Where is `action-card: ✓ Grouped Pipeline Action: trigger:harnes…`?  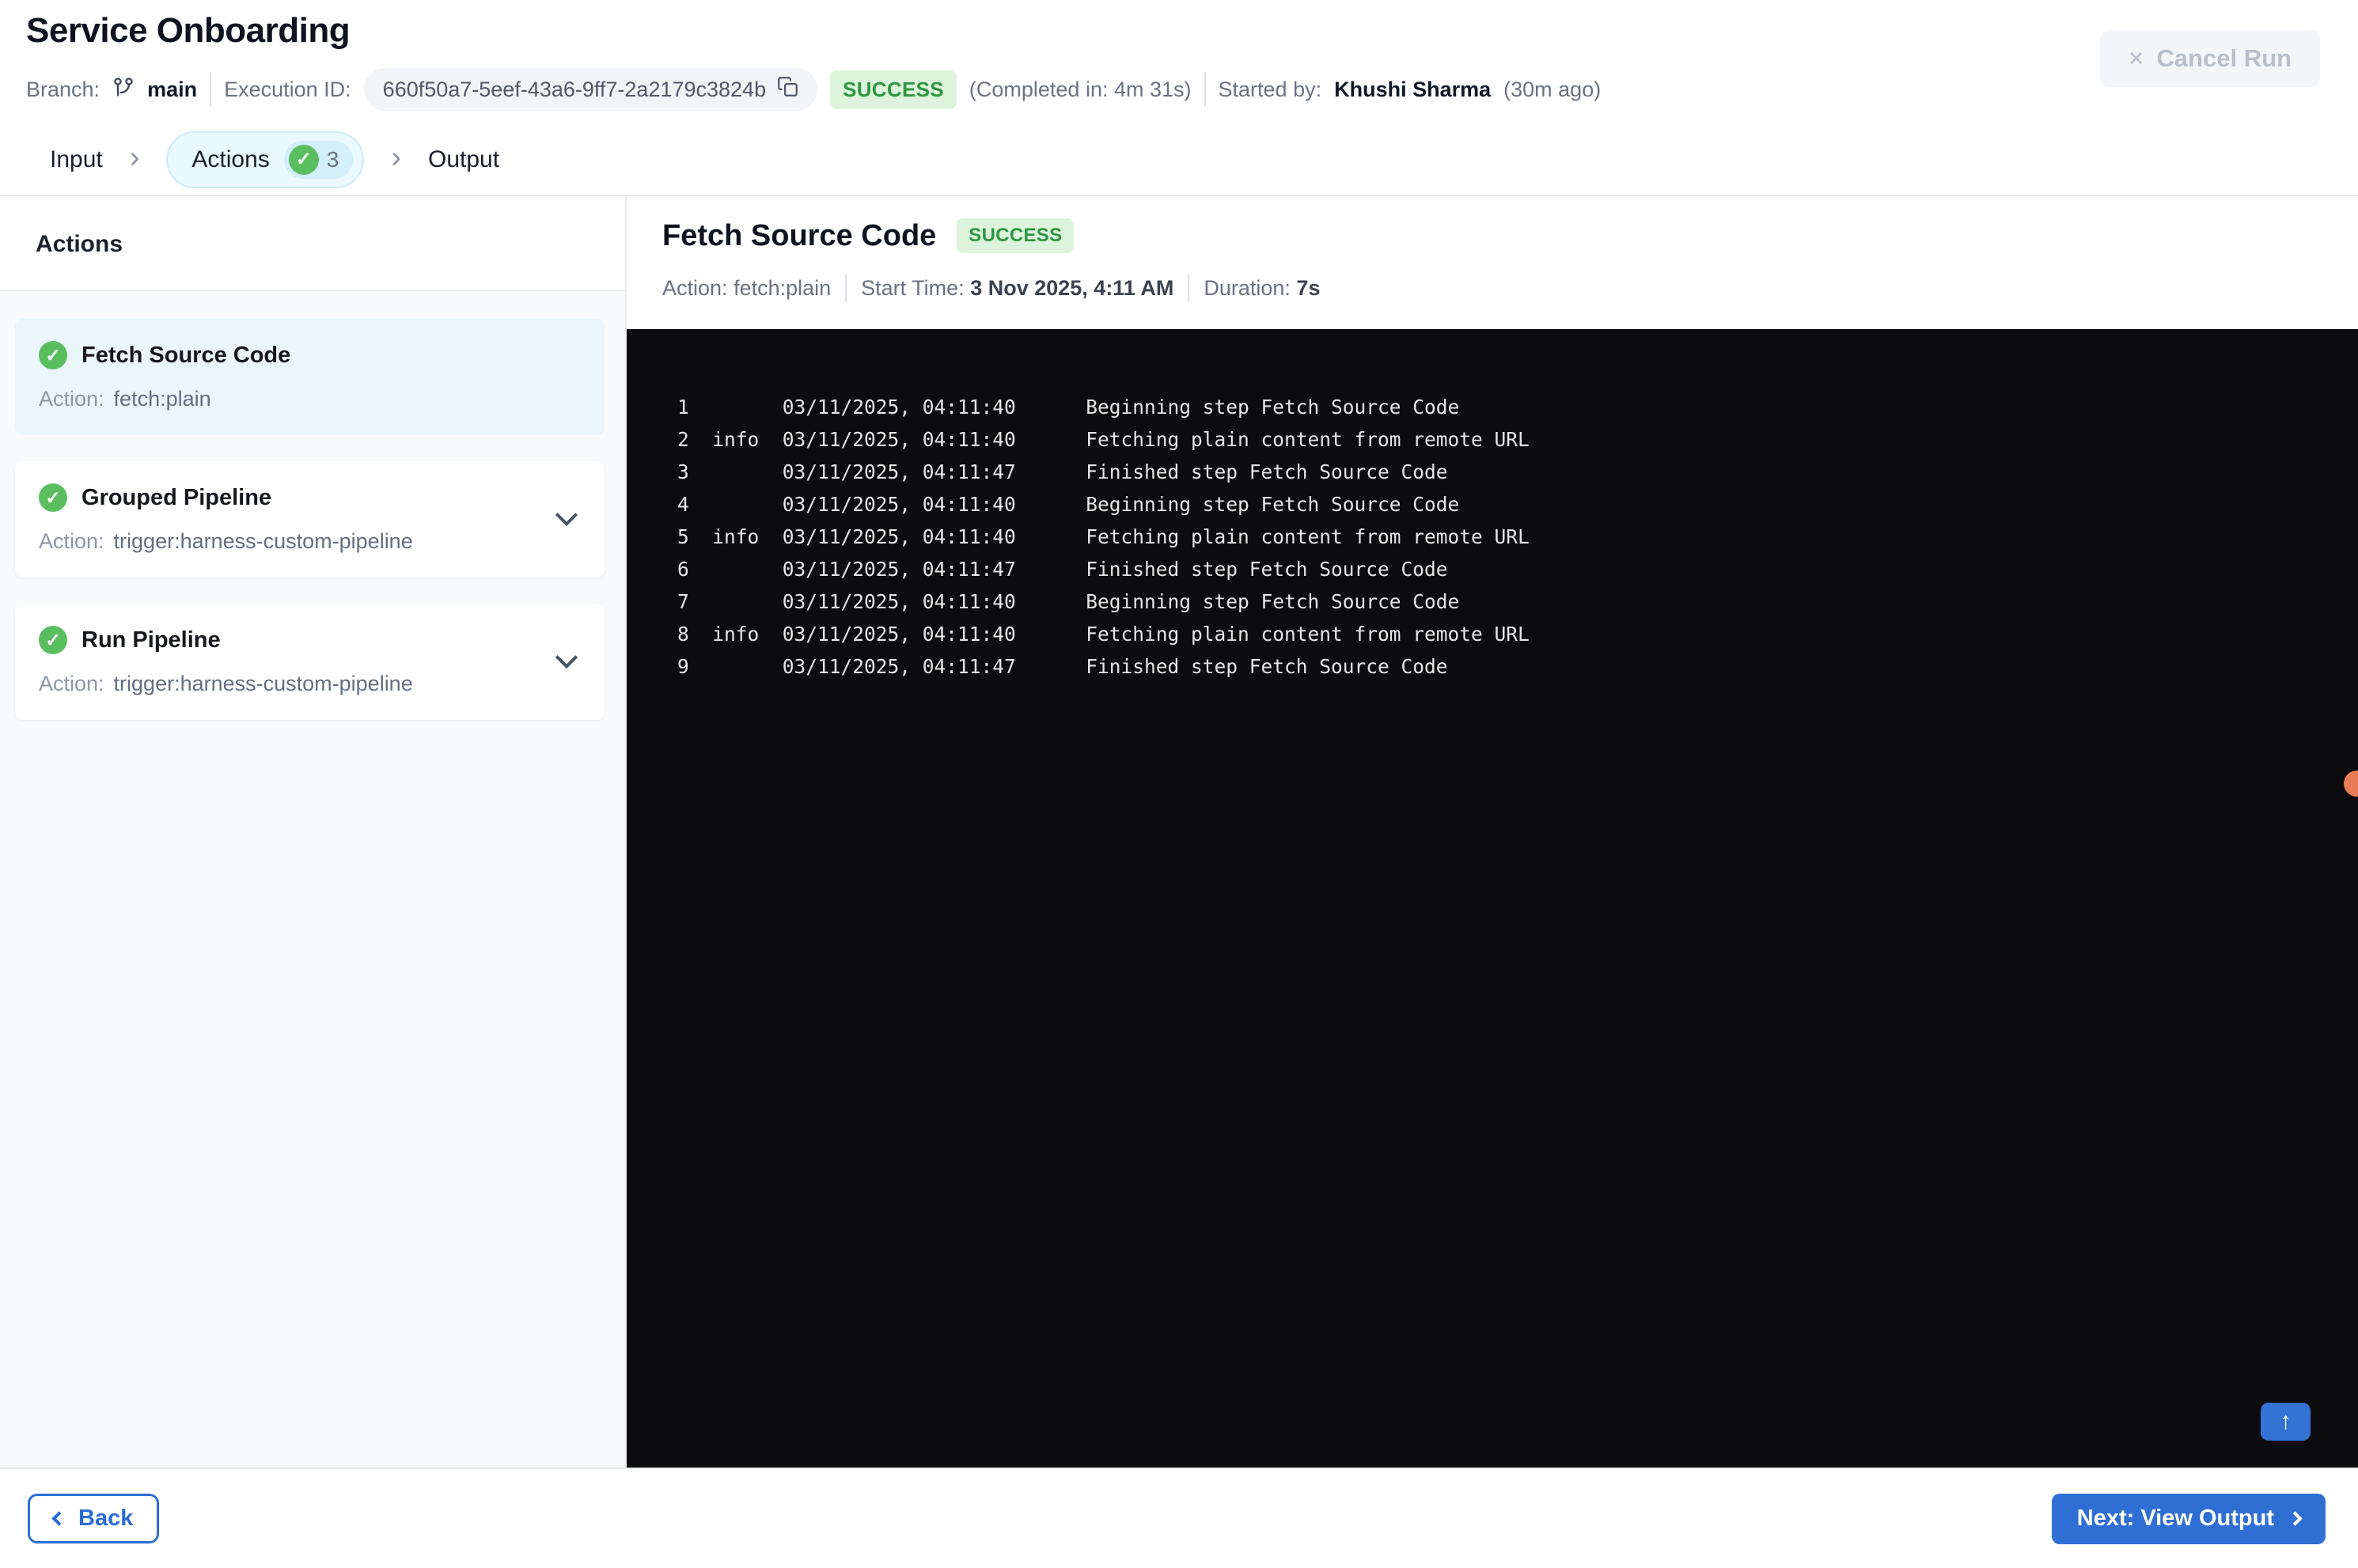 action-card: ✓ Grouped Pipeline Action: trigger:harnes… is located at coordinates (310, 519).